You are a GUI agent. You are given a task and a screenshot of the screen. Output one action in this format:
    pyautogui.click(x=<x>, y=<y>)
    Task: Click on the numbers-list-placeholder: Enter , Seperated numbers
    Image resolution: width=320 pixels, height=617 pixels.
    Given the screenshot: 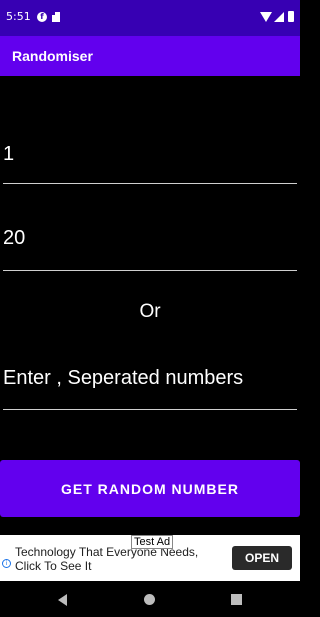 What is the action you would take?
    pyautogui.click(x=123, y=378)
    